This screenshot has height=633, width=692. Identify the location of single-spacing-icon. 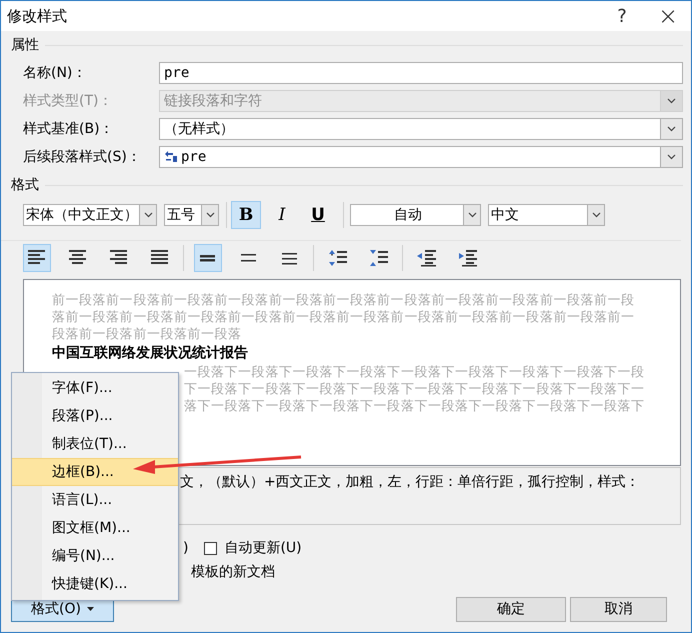
(208, 258).